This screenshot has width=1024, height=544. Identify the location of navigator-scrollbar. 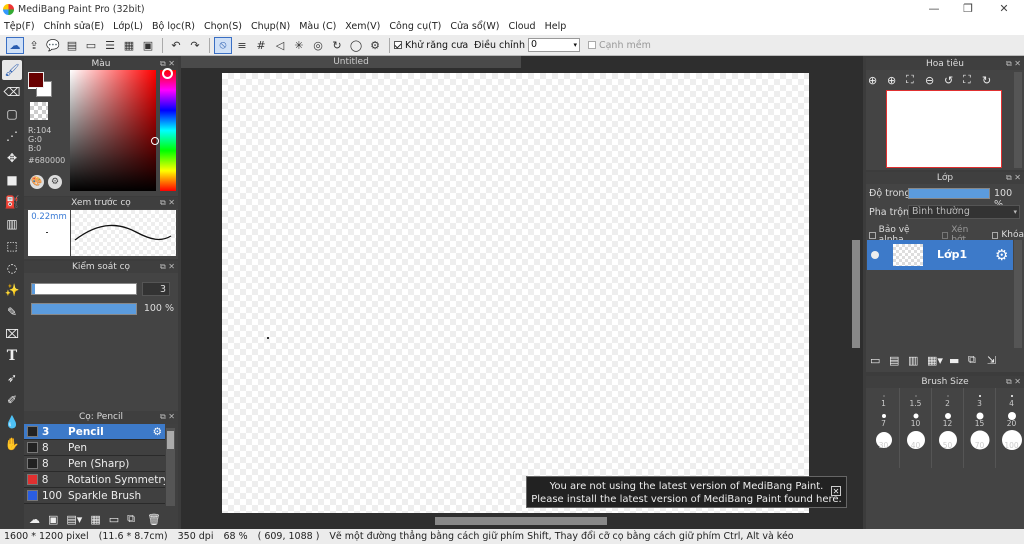
(1018, 120).